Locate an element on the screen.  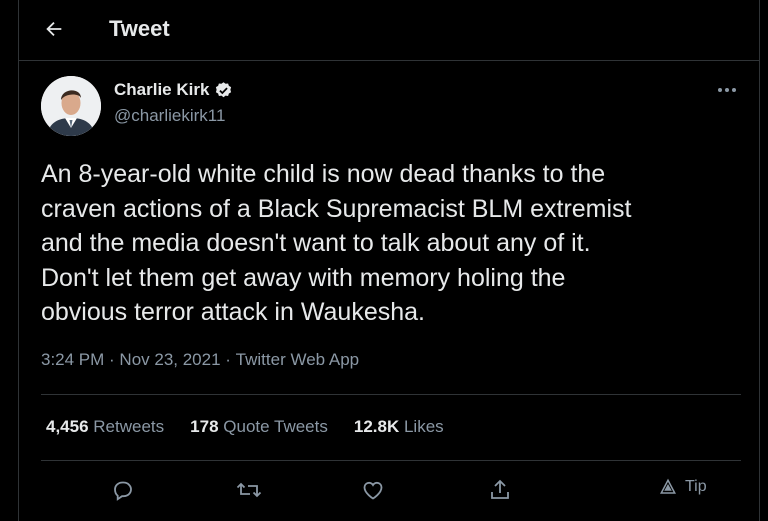
tweet-date: Nov 23, 2021 is located at coordinates (169, 360).